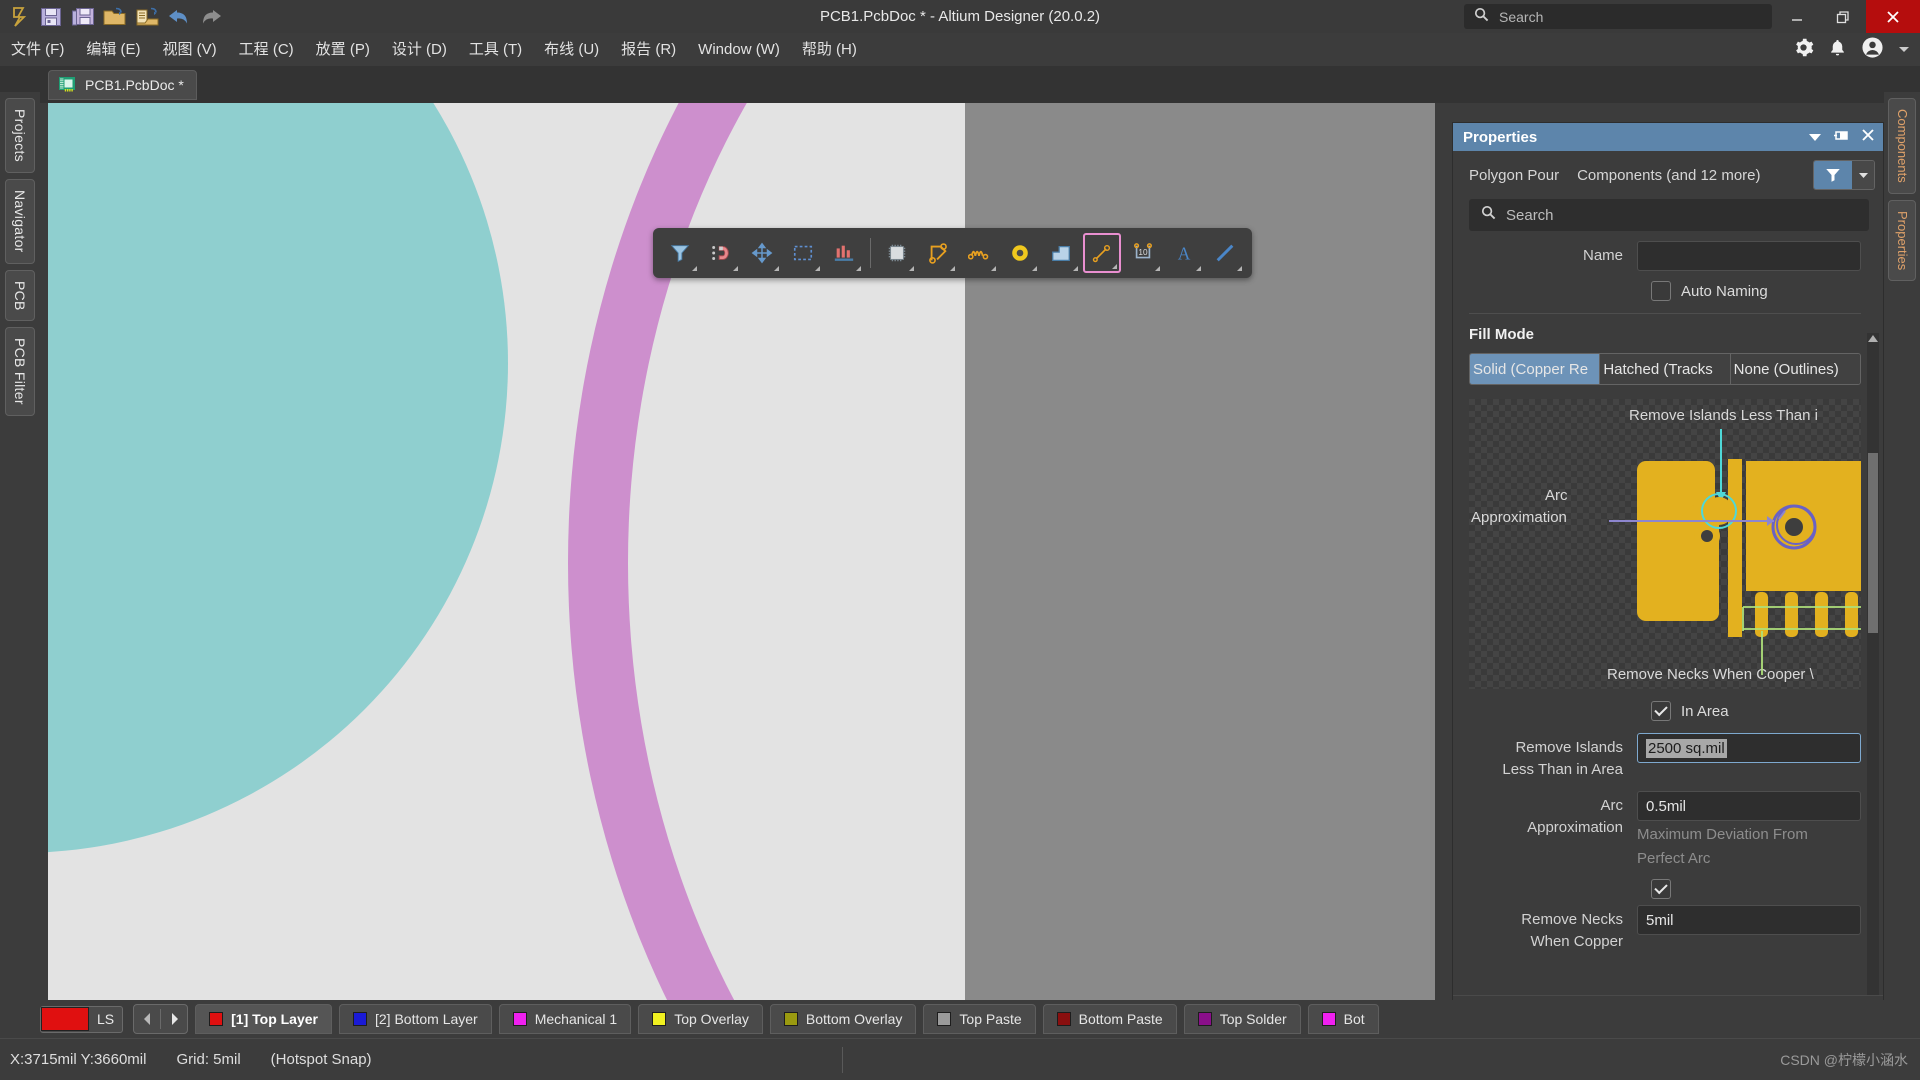  Describe the element at coordinates (1902, 240) in the screenshot. I see `sidebar-item-properties: Properties` at that location.